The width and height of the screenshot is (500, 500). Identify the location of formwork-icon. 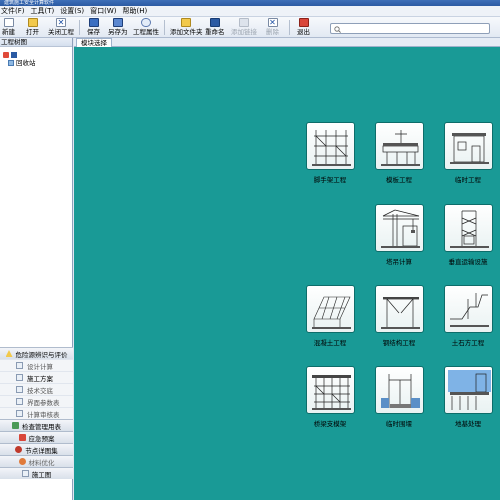
(399, 146).